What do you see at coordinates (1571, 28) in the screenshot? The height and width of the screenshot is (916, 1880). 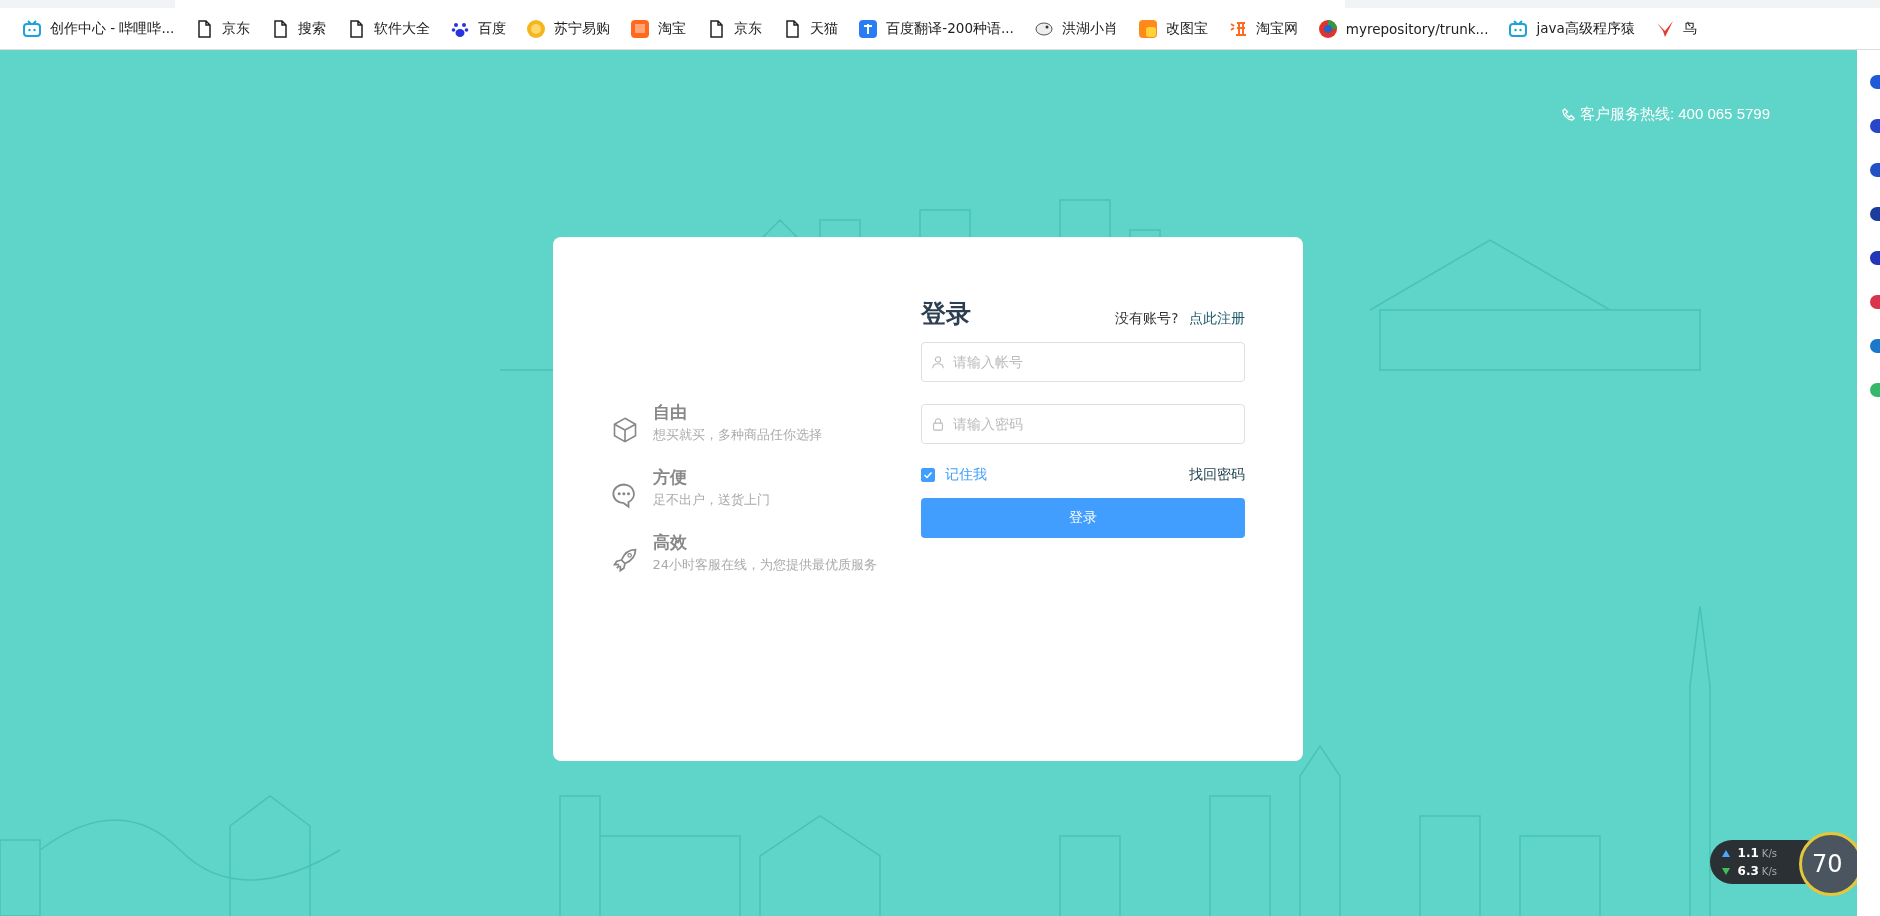 I see `bookmark-item: java高级程序猿` at bounding box center [1571, 28].